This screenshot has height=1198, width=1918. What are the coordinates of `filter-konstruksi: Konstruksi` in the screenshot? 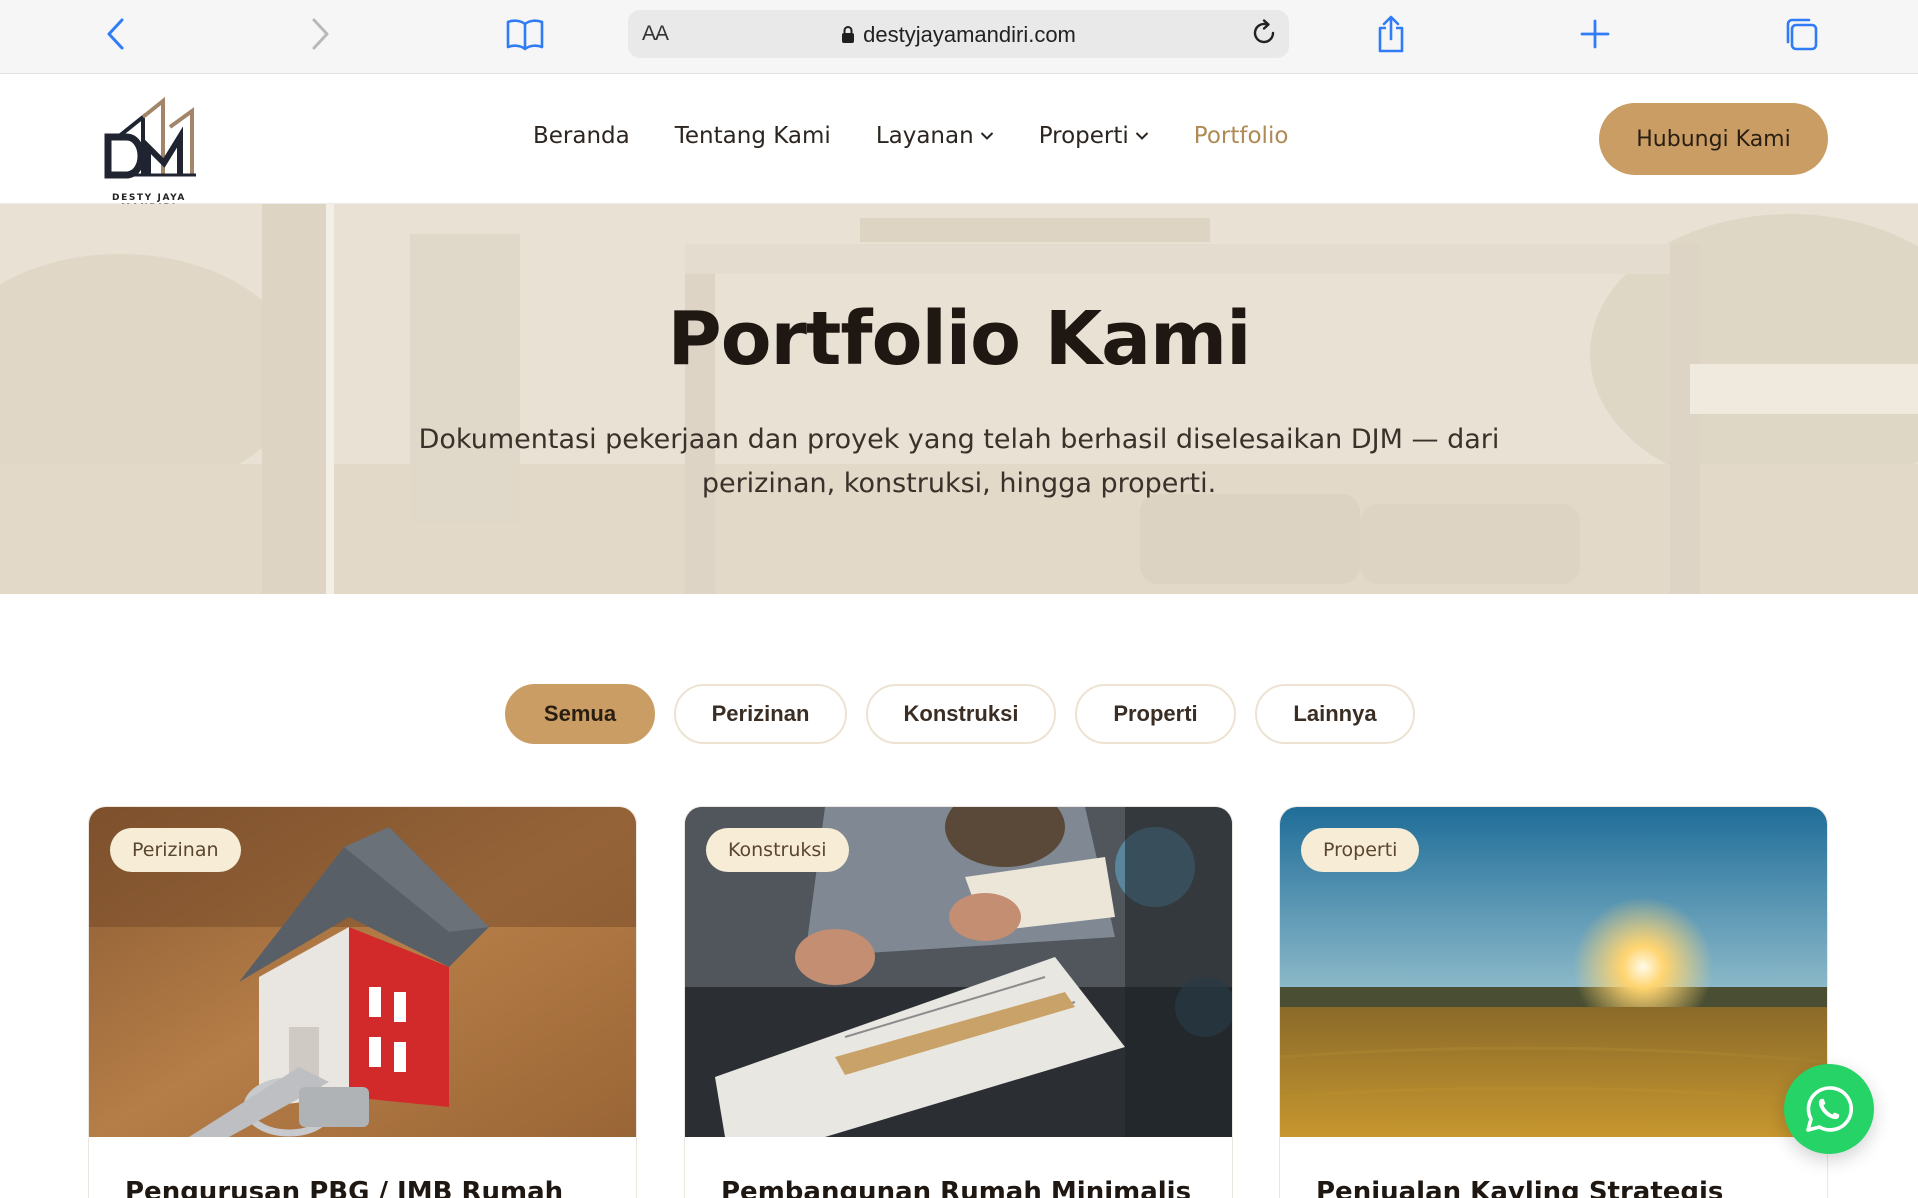 It's located at (961, 714).